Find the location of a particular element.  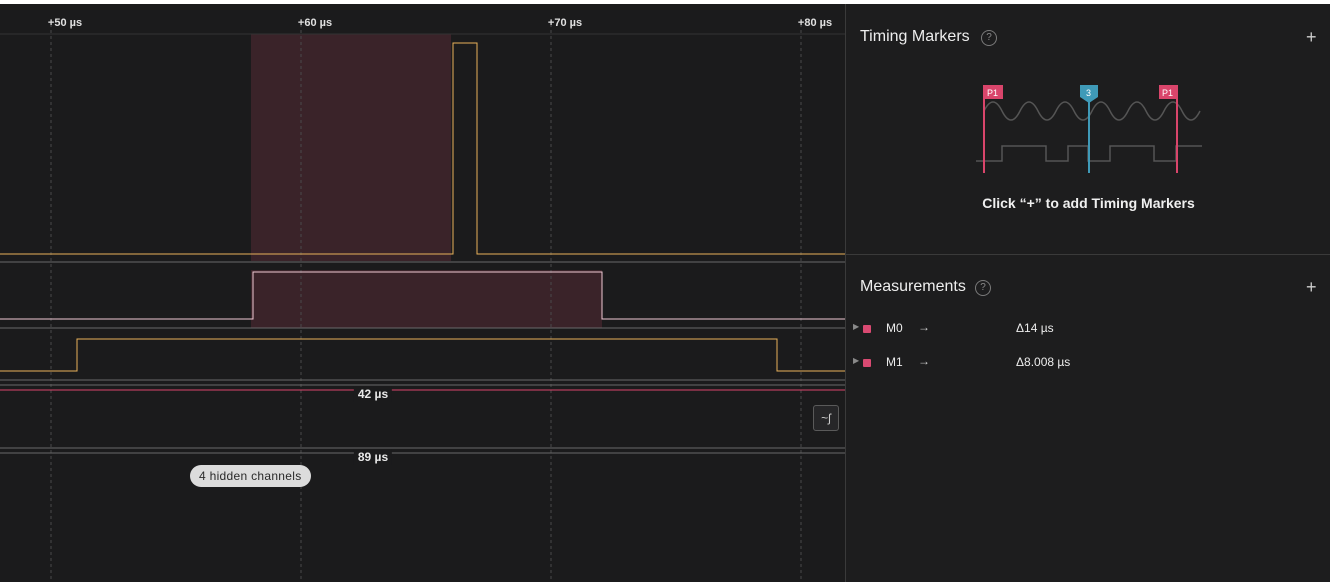

measurements-title: Measurements is located at coordinates (913, 286).